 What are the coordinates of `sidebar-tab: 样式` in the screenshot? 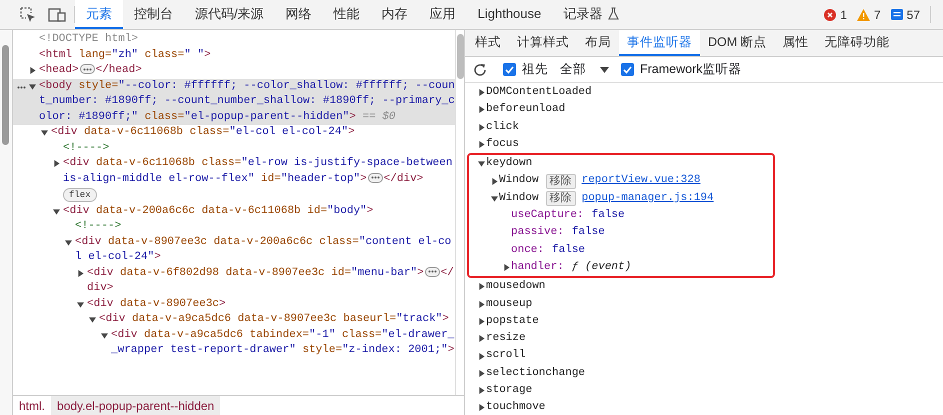 It's located at (488, 43).